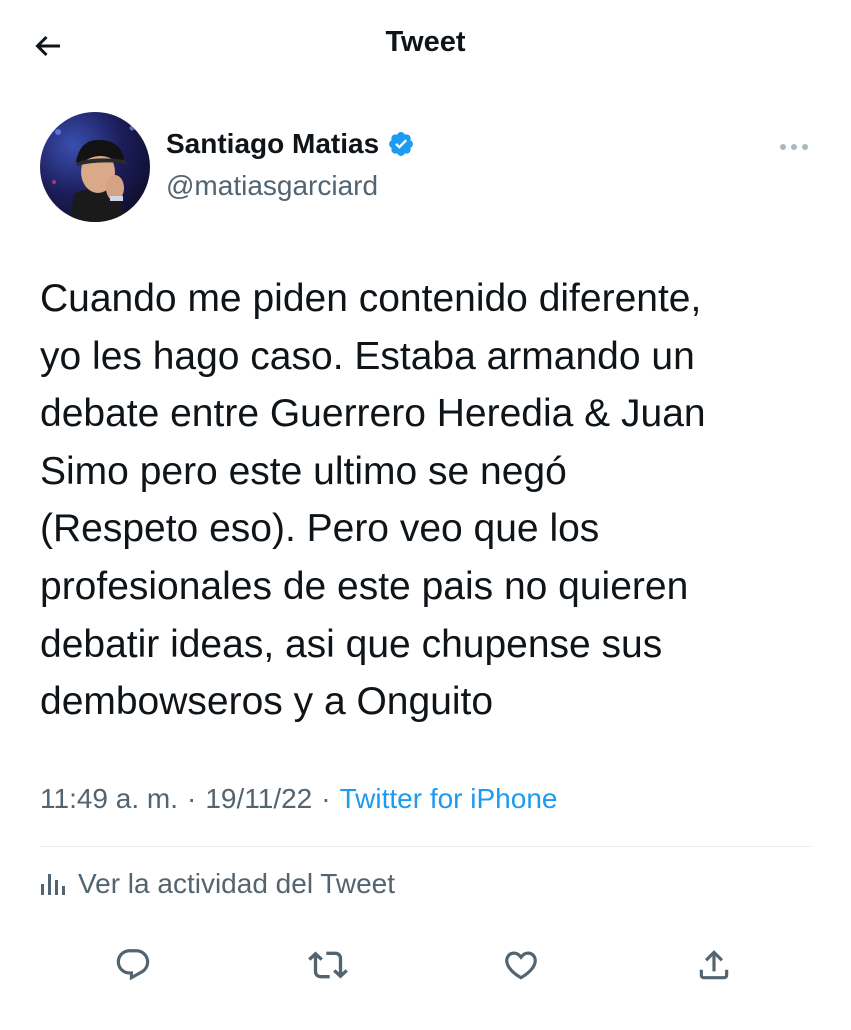  Describe the element at coordinates (272, 144) in the screenshot. I see `author-name: Santiago Matias` at that location.